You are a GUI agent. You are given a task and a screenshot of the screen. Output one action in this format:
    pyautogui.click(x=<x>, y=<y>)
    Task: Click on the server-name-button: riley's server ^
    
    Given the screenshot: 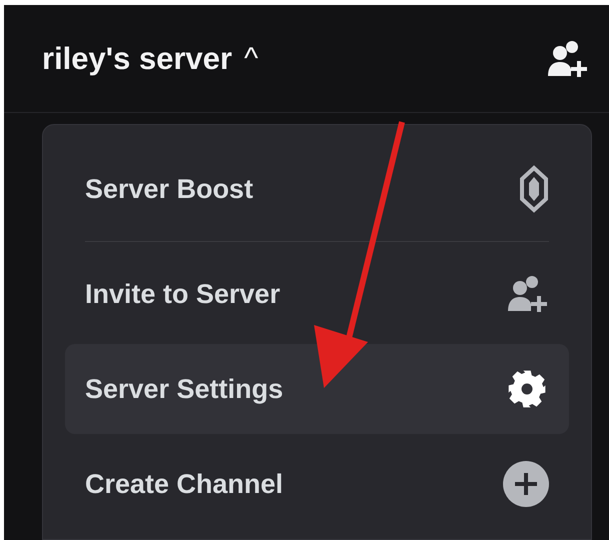 What is the action you would take?
    pyautogui.click(x=150, y=58)
    